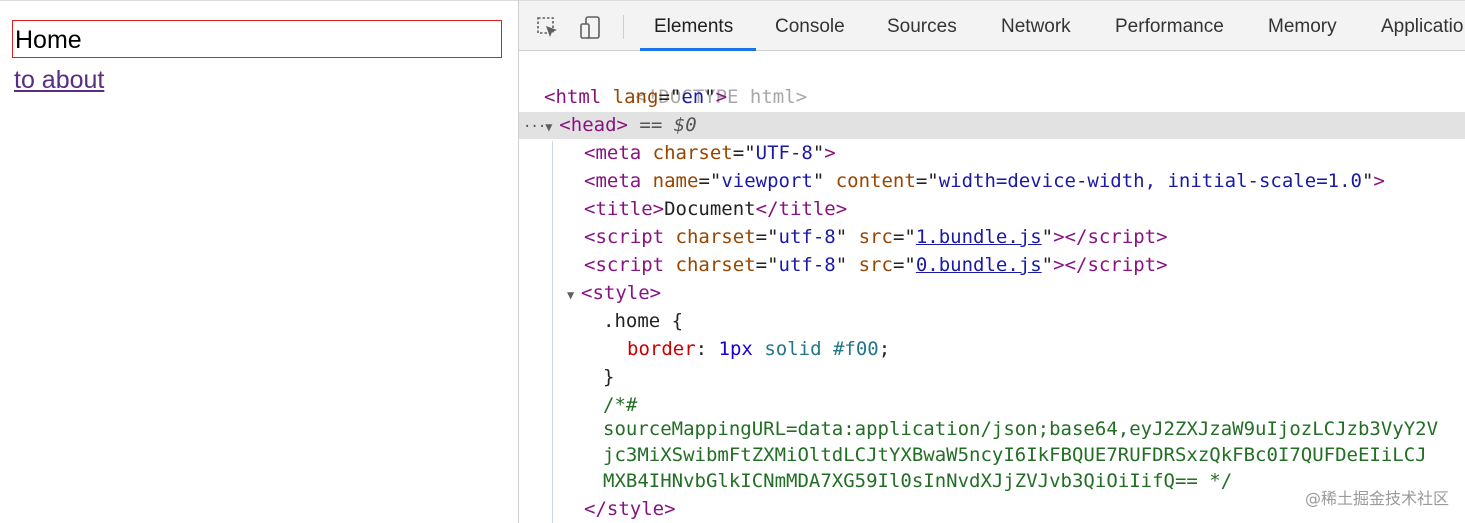 The height and width of the screenshot is (523, 1465). What do you see at coordinates (552, 332) in the screenshot?
I see `tree-indent-guide` at bounding box center [552, 332].